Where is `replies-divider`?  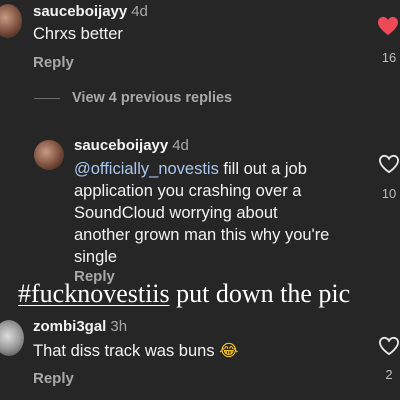 replies-divider is located at coordinates (47, 98).